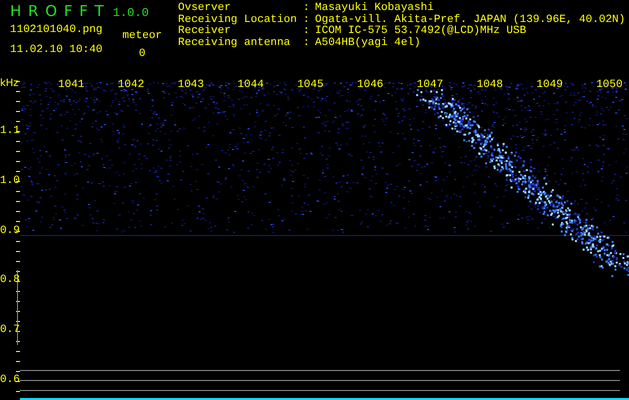 Image resolution: width=629 pixels, height=400 pixels. I want to click on x-axis-label: 1046, so click(370, 85).